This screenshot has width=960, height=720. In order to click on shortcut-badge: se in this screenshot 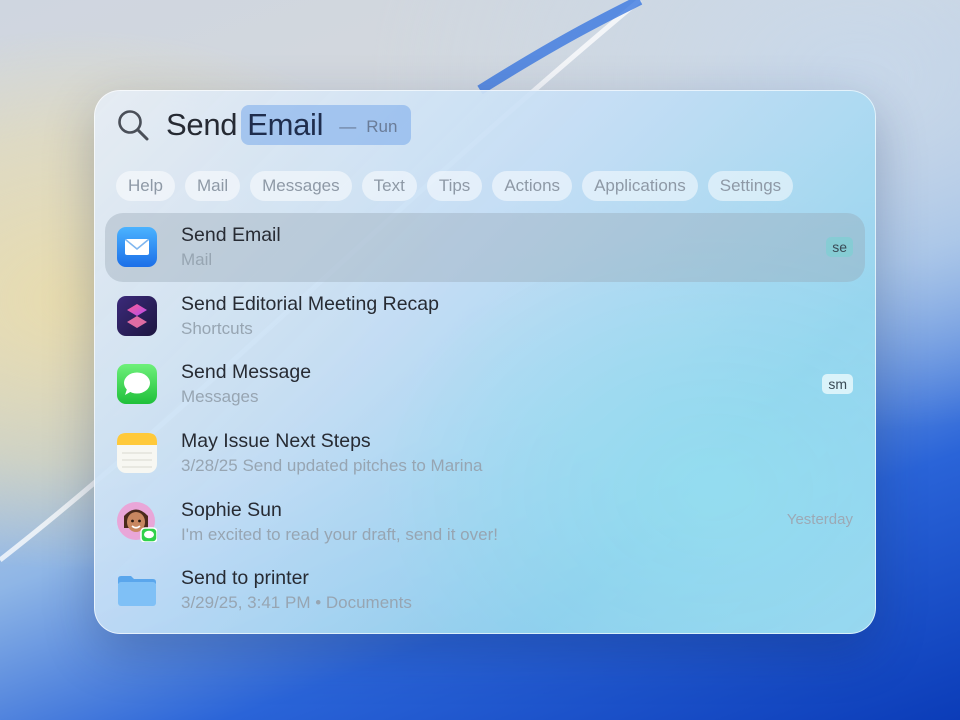, I will do `click(839, 247)`.